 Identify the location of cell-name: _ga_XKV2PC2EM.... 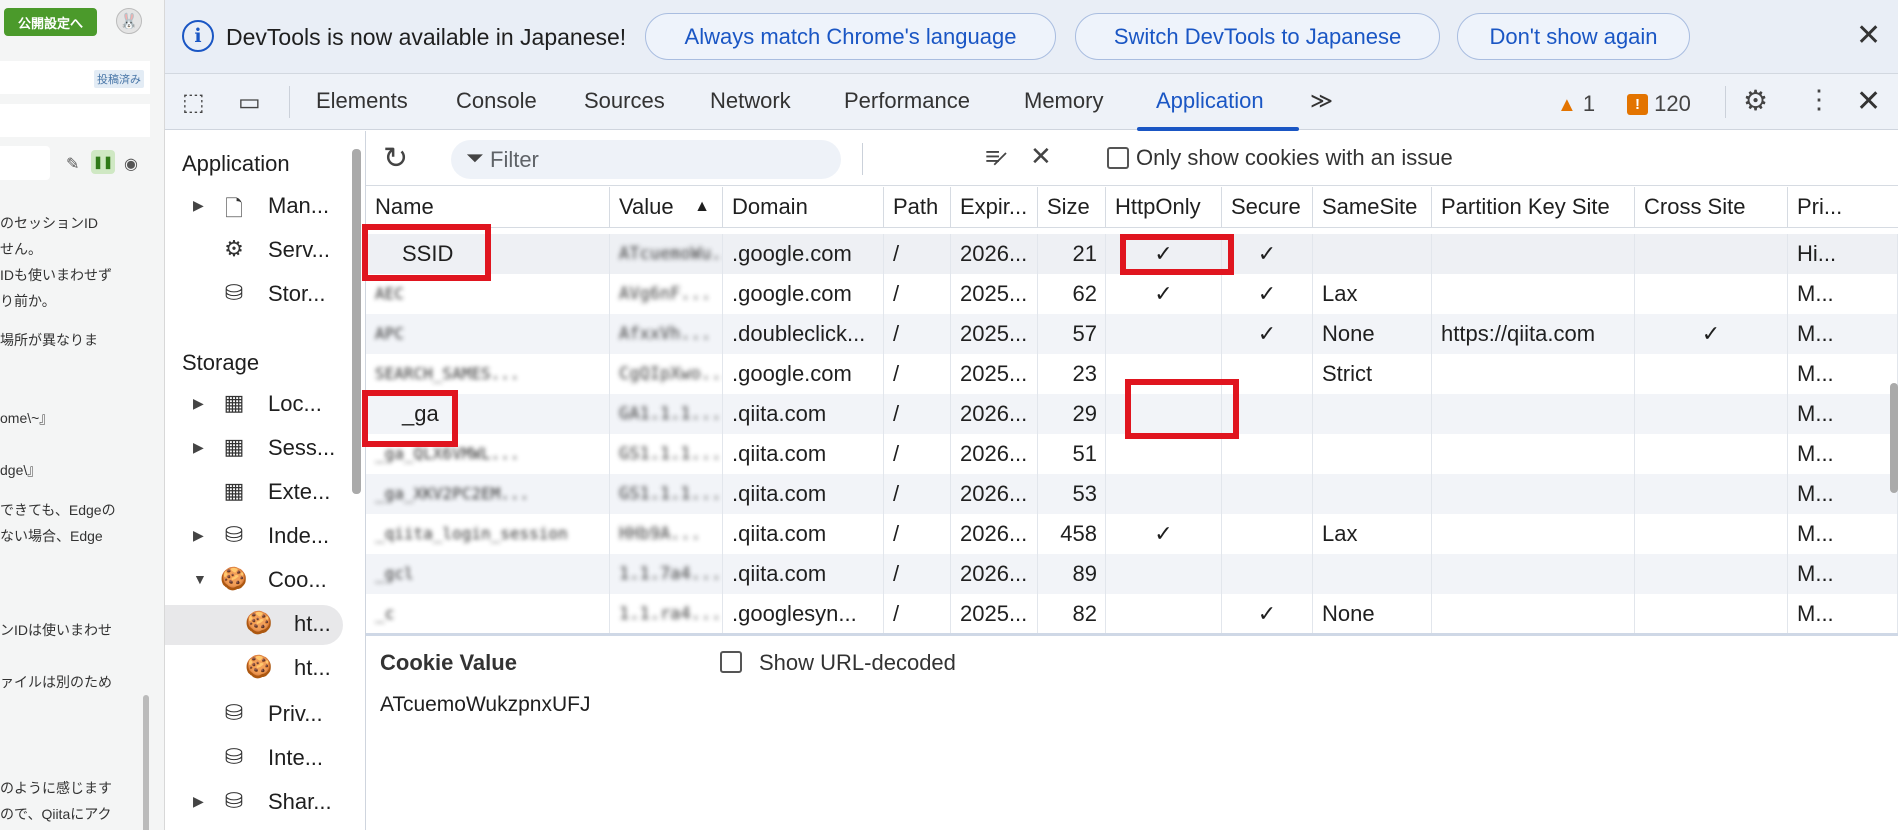
(488, 494).